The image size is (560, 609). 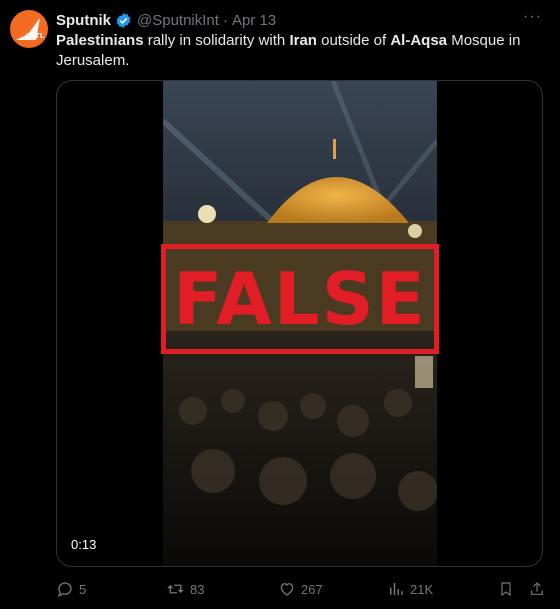 I want to click on views-button: 21K, so click(x=410, y=589).